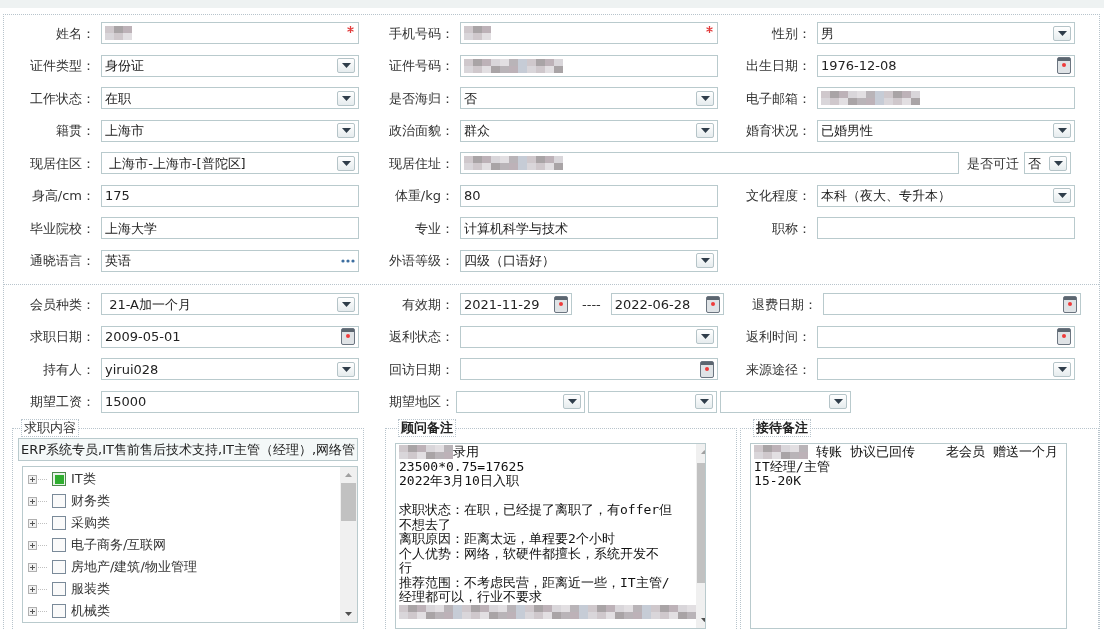  Describe the element at coordinates (427, 304) in the screenshot. I see `field-label: 有效期：` at that location.